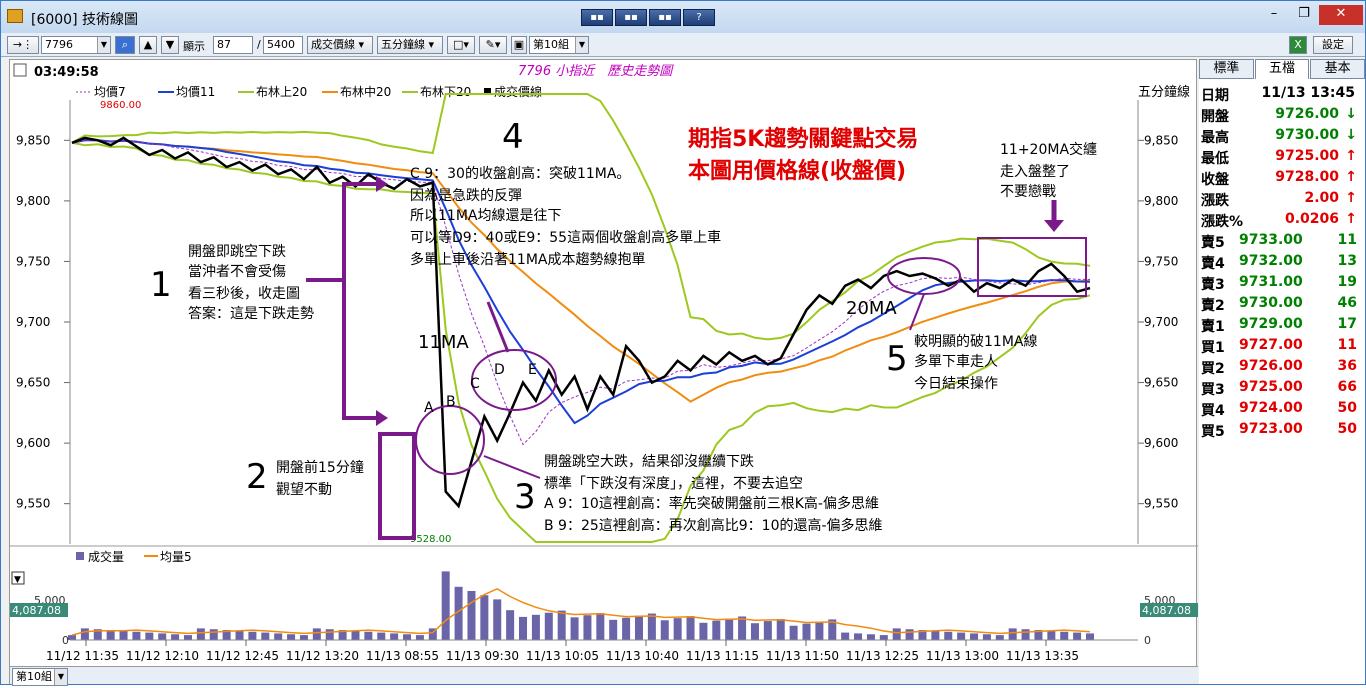  Describe the element at coordinates (1281, 387) in the screenshot. I see `order-book-row: 買3 9725.00 66` at that location.